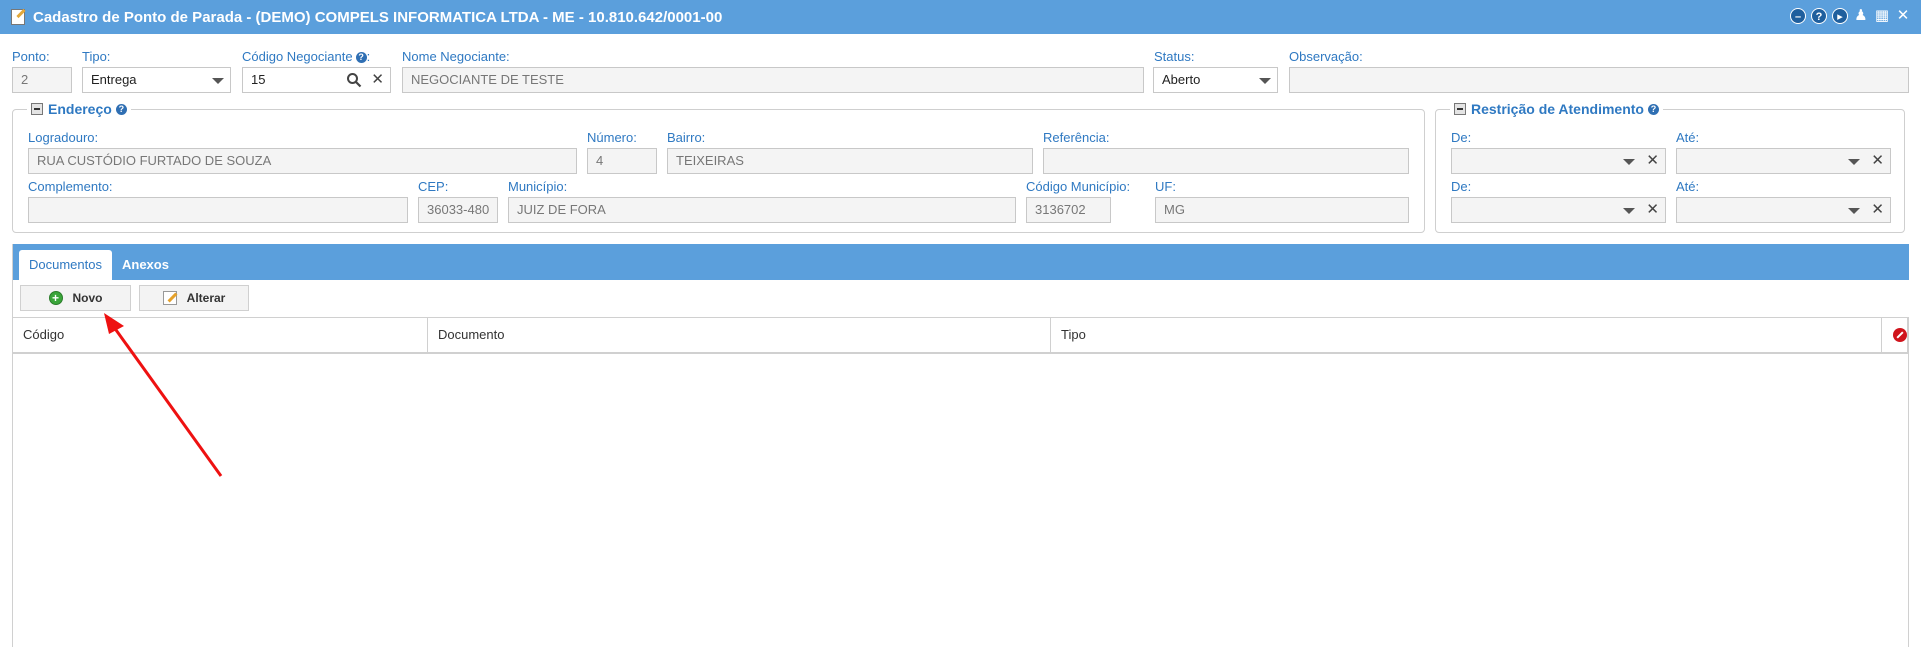 The height and width of the screenshot is (647, 1921). Describe the element at coordinates (1215, 80) in the screenshot. I see `status-select: Aberto` at that location.